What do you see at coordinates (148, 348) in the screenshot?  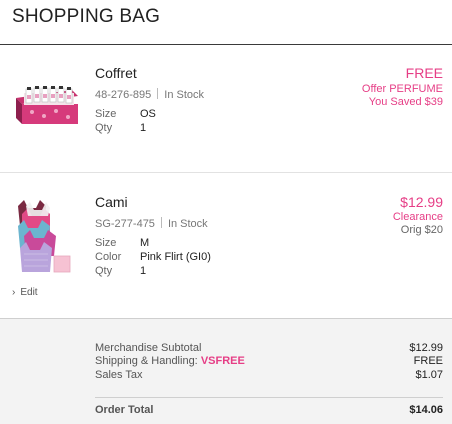 I see `merchandise-subtotal-label: Merchandise Subtotal` at bounding box center [148, 348].